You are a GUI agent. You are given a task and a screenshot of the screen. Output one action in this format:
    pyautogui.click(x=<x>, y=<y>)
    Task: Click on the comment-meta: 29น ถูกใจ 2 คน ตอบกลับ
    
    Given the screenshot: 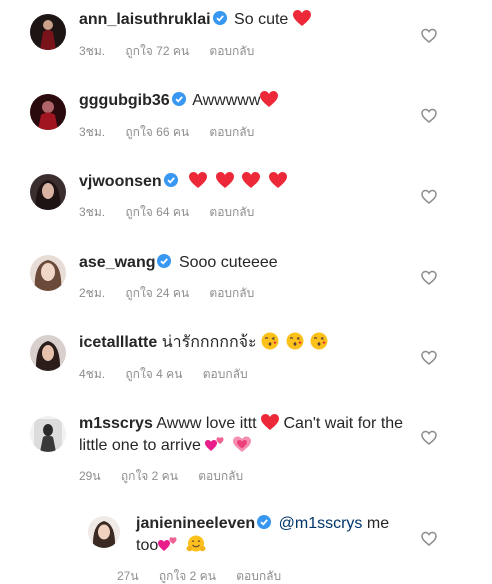 What is the action you would take?
    pyautogui.click(x=161, y=476)
    